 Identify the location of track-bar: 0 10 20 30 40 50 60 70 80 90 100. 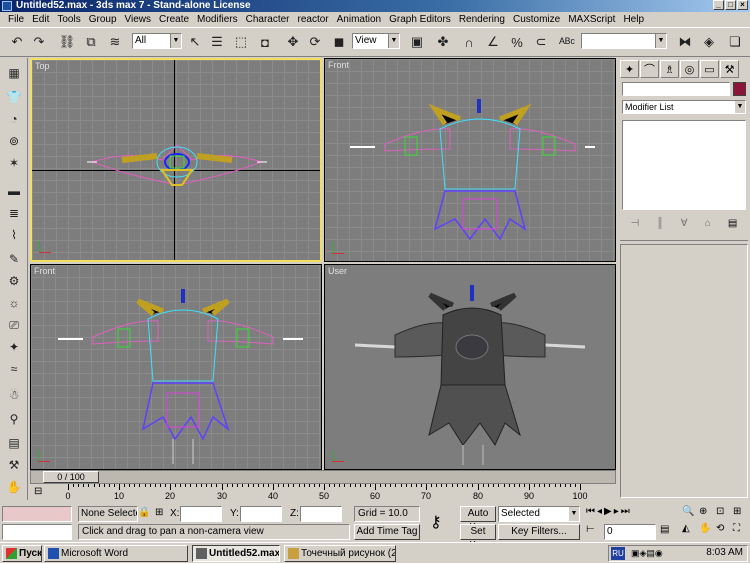
(326, 494).